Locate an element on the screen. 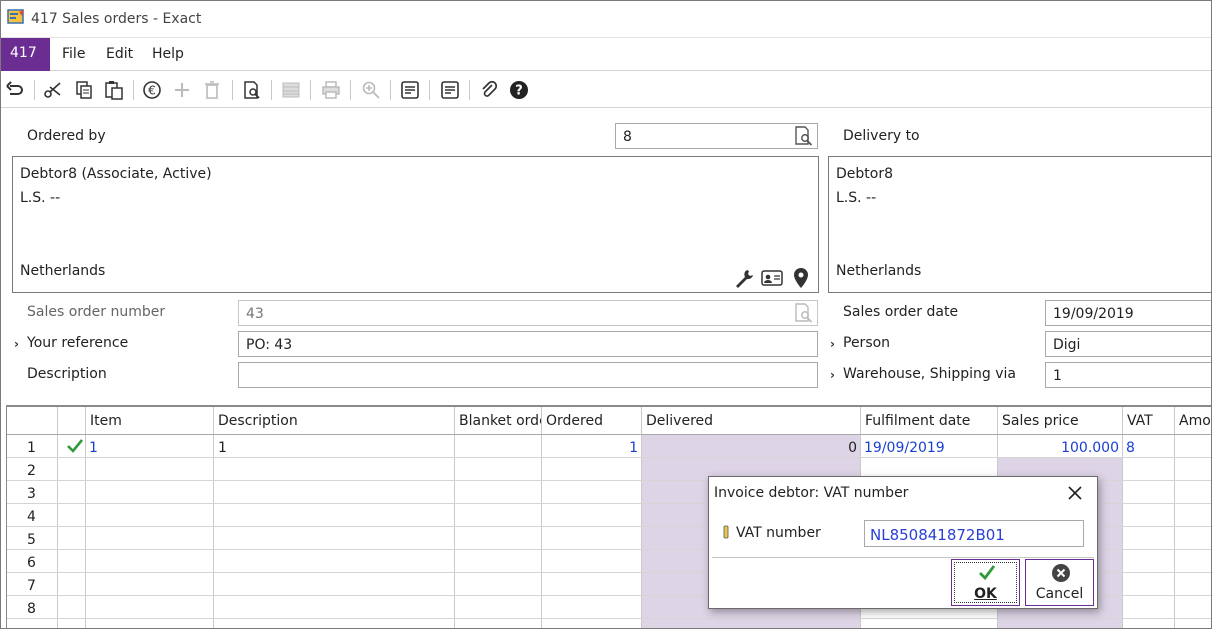  attachment-icon is located at coordinates (489, 90).